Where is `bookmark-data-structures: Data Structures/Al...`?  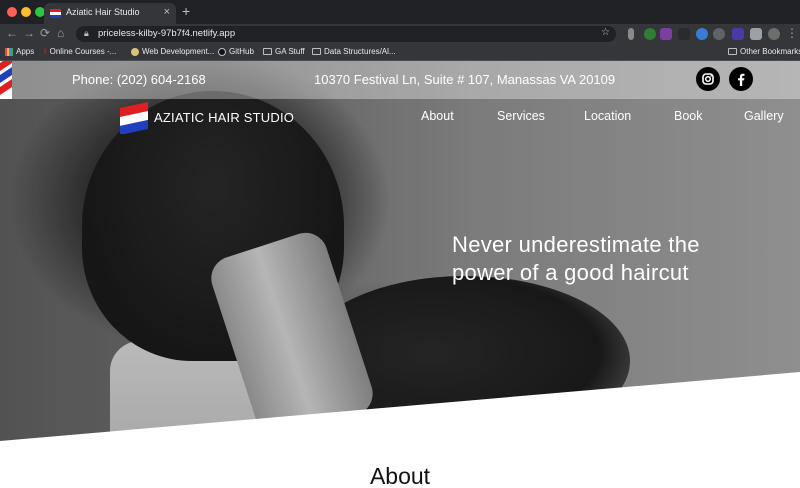
bookmark-data-structures: Data Structures/Al... is located at coordinates (354, 51).